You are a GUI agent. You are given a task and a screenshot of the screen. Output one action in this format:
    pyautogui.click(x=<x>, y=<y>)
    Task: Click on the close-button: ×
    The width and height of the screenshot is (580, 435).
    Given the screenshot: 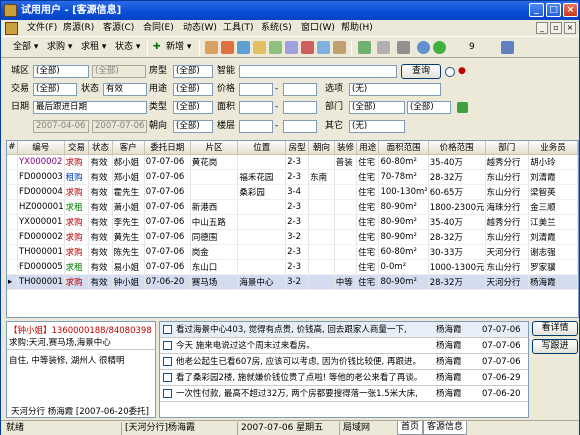 What is the action you would take?
    pyautogui.click(x=570, y=10)
    